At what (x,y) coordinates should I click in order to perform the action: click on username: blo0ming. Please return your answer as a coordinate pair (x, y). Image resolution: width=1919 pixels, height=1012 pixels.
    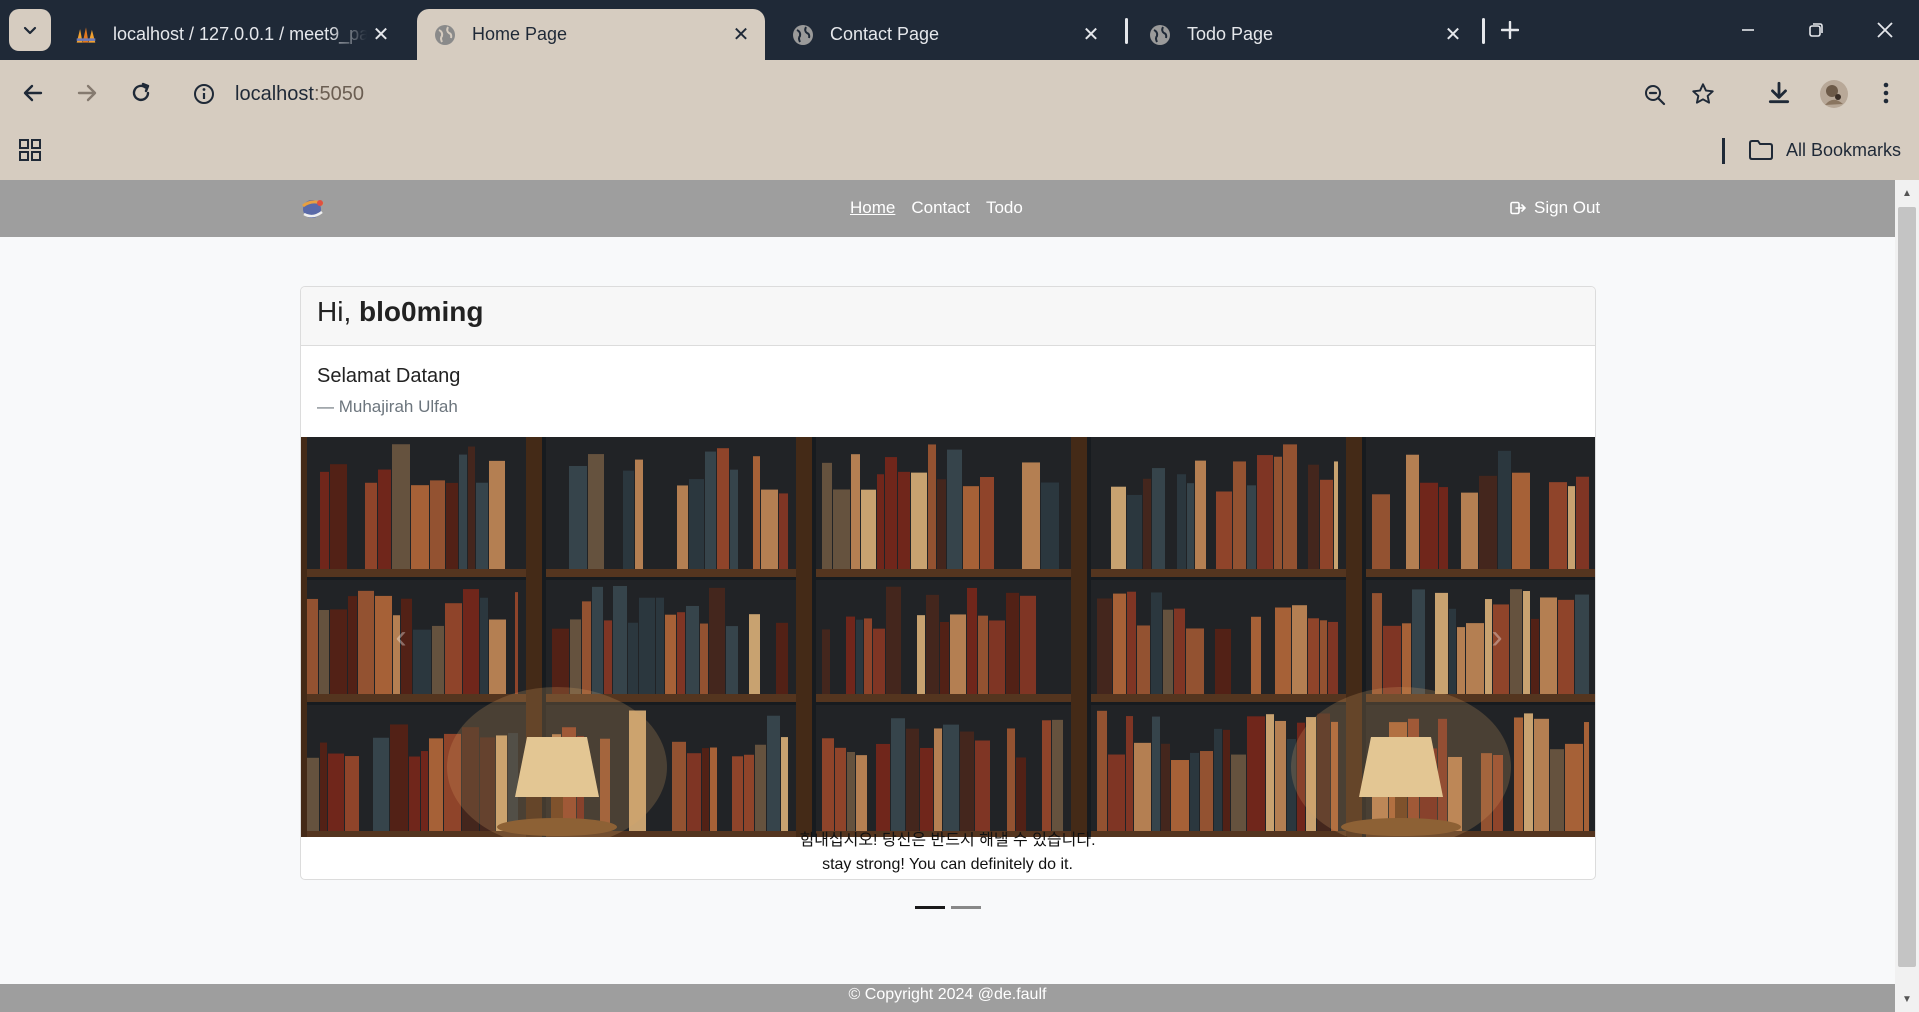
    Looking at the image, I should click on (421, 311).